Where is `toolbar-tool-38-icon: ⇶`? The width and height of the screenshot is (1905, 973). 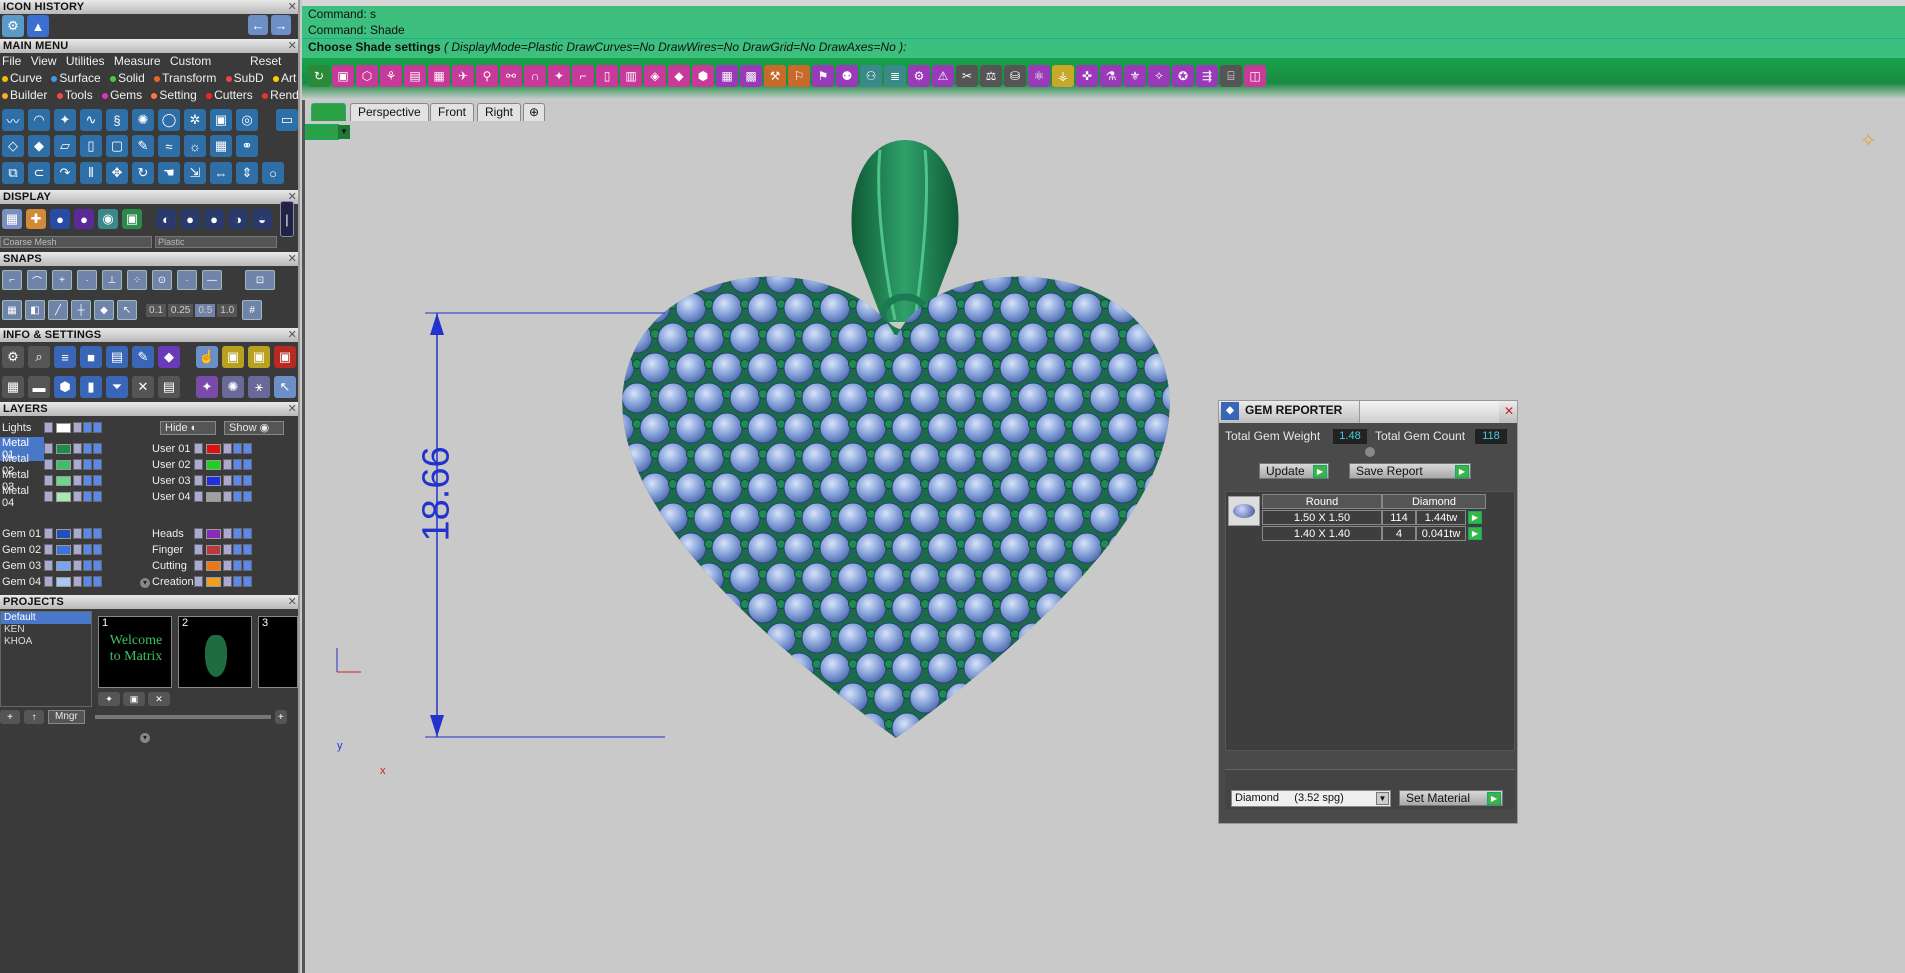 toolbar-tool-38-icon: ⇶ is located at coordinates (1207, 76).